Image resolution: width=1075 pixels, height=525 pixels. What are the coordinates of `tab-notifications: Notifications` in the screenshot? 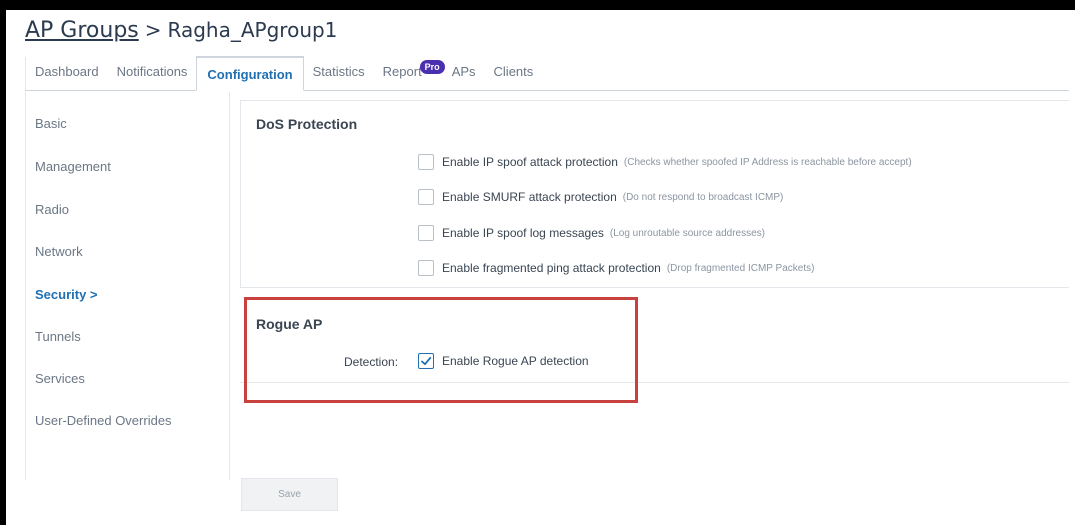 It's located at (152, 73).